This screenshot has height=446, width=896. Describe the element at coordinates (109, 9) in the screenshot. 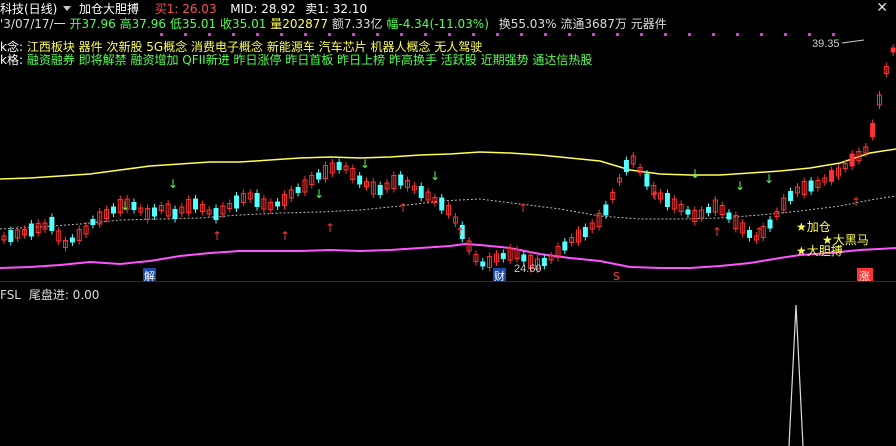

I see `indicator-name: 加仓大胆搏` at that location.